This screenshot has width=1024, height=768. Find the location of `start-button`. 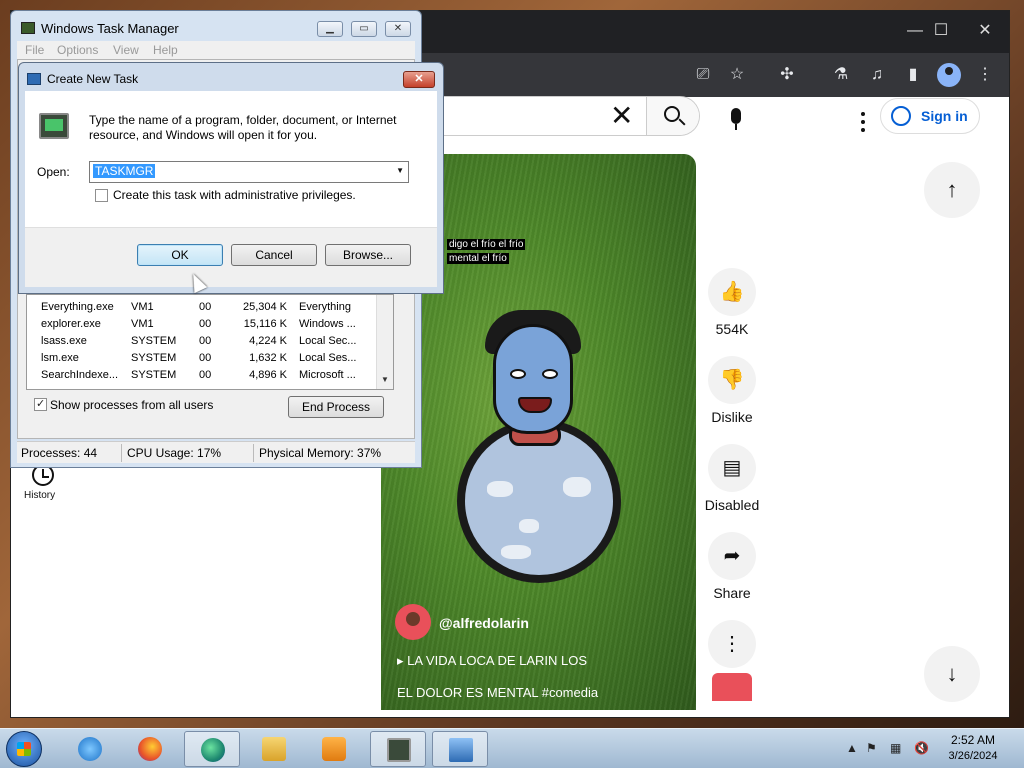

start-button is located at coordinates (24, 749).